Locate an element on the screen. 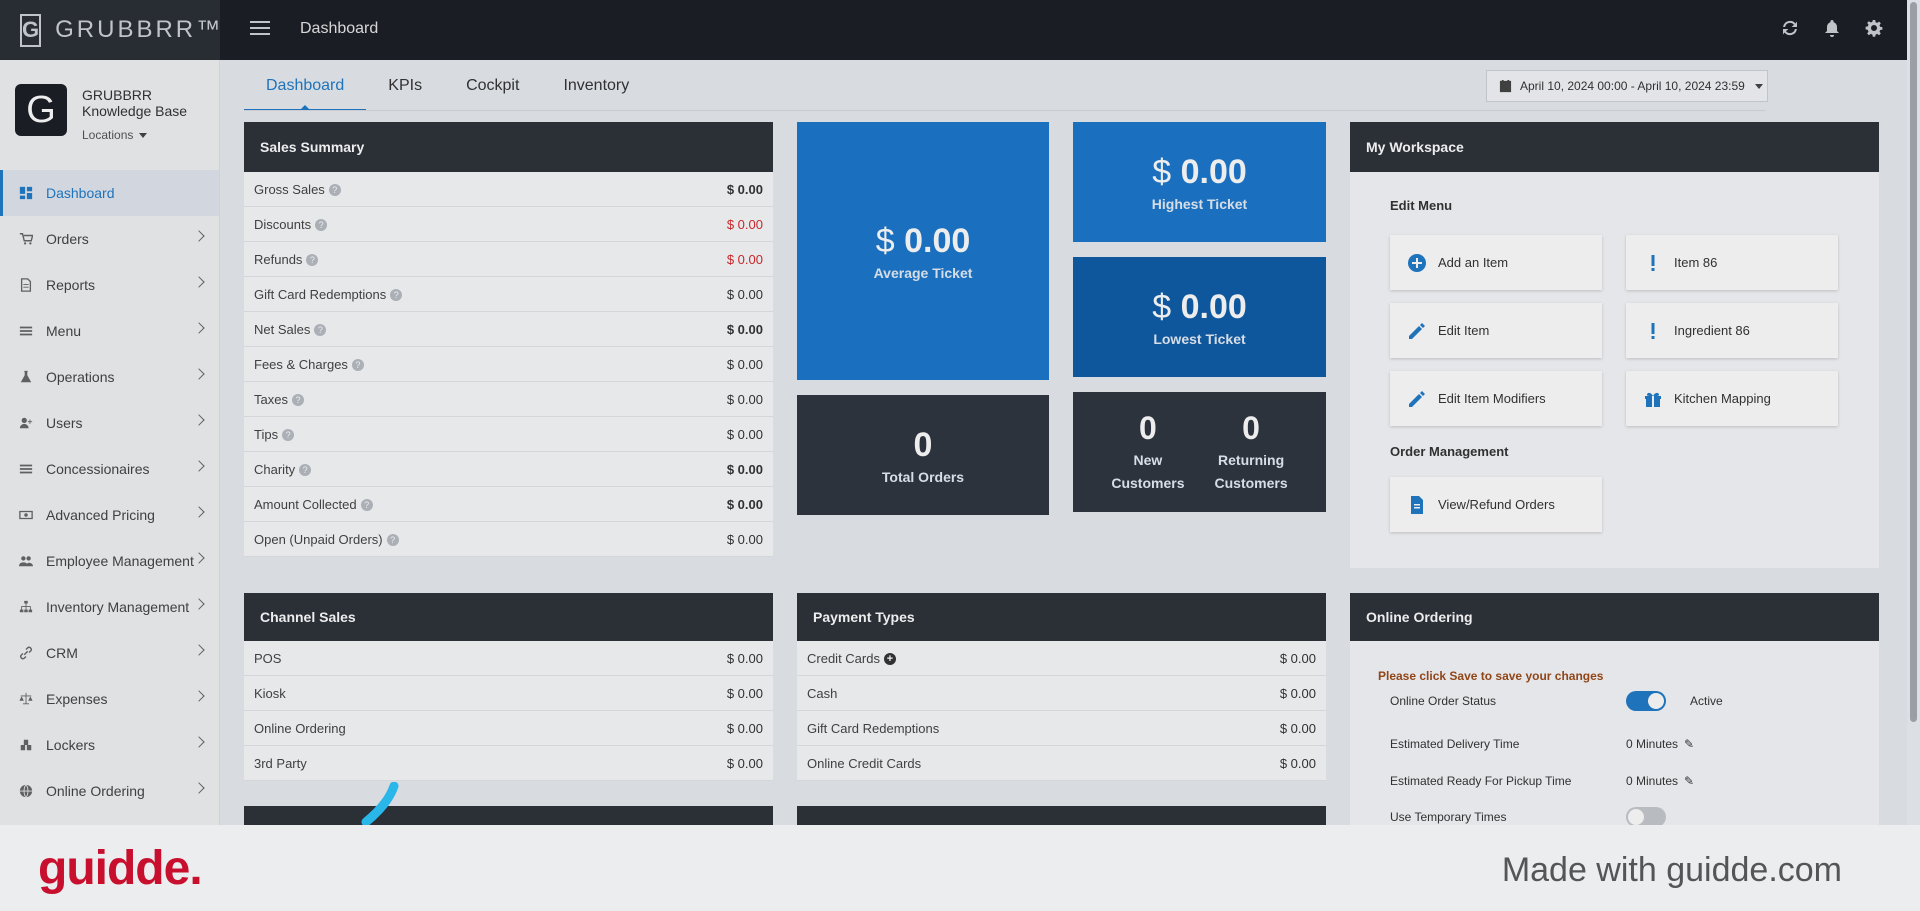 Image resolution: width=1920 pixels, height=911 pixels. page-scrollbar is located at coordinates (1913, 412).